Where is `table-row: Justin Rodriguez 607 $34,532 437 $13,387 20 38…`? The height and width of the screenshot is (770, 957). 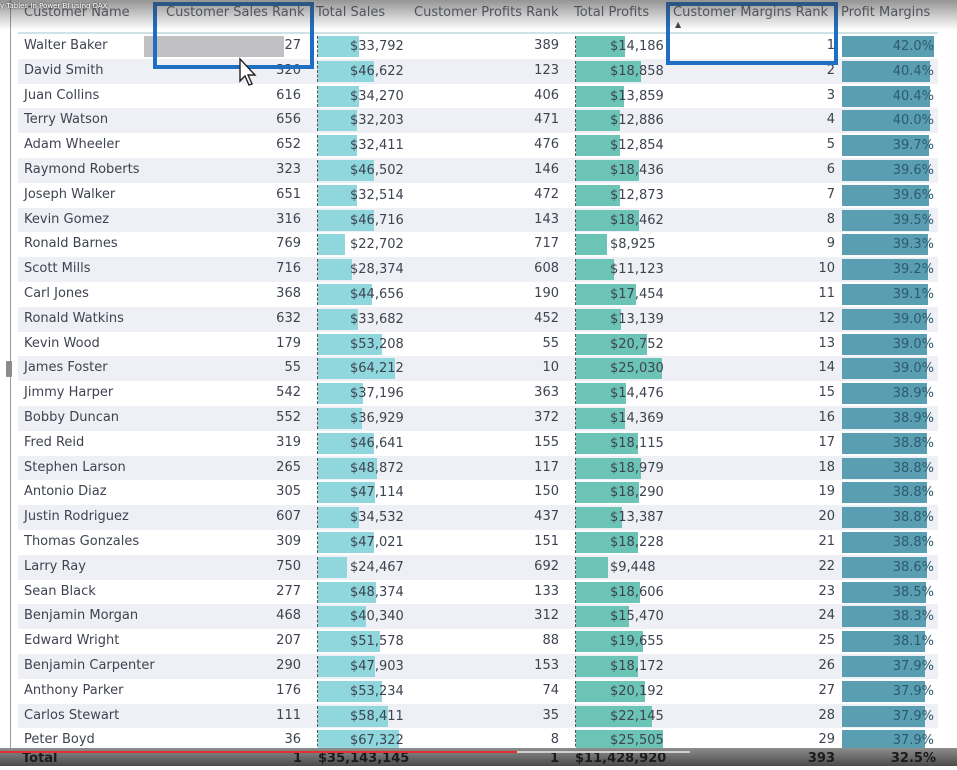
table-row: Justin Rodriguez 607 $34,532 437 $13,387 20 38… is located at coordinates (478, 517).